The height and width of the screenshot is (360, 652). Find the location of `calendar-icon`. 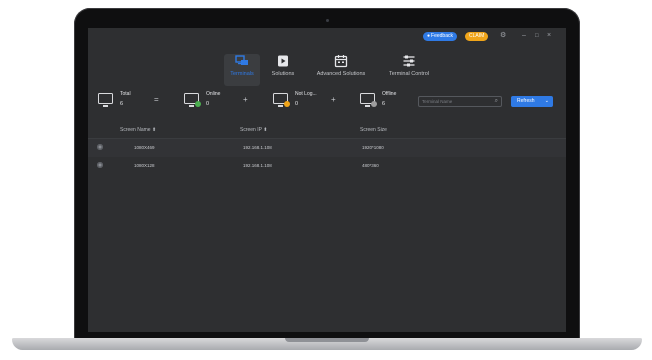

calendar-icon is located at coordinates (341, 61).